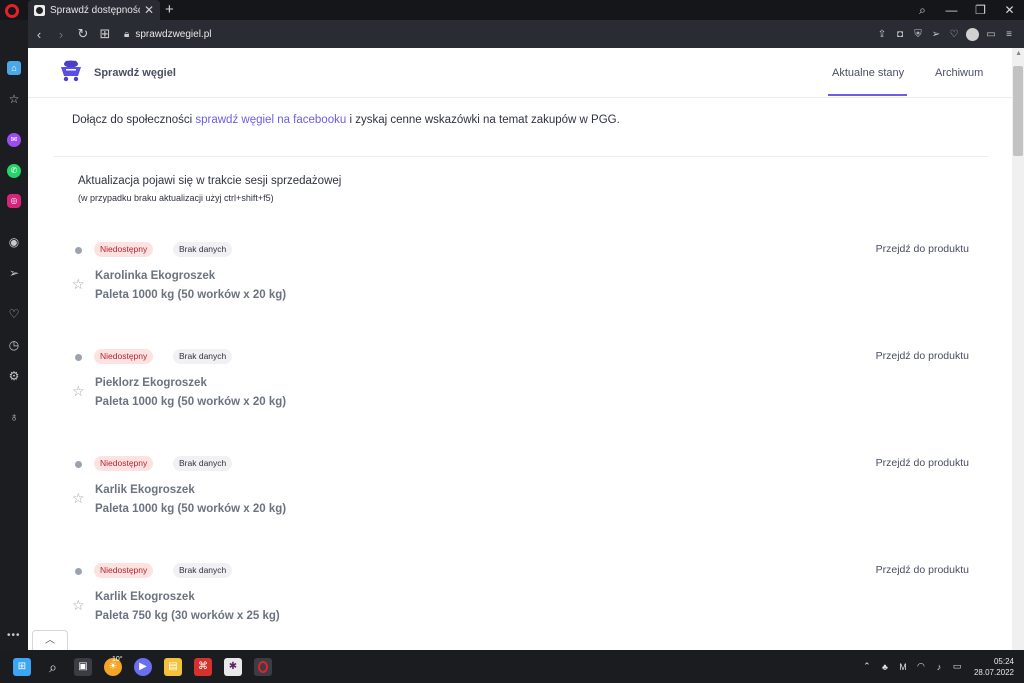  I want to click on opera-menu-icon, so click(12, 11).